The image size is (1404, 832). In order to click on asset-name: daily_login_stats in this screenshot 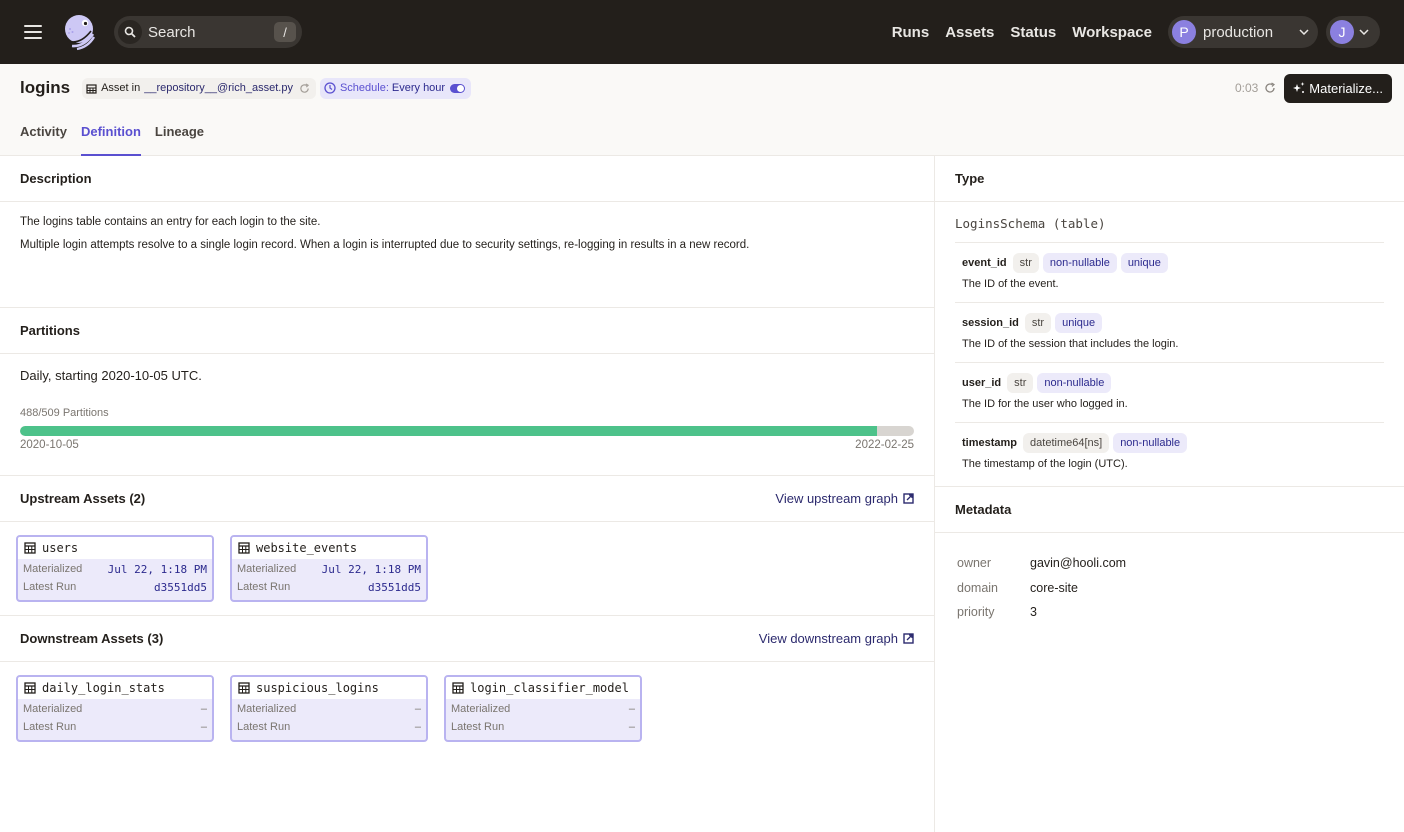, I will do `click(103, 688)`.